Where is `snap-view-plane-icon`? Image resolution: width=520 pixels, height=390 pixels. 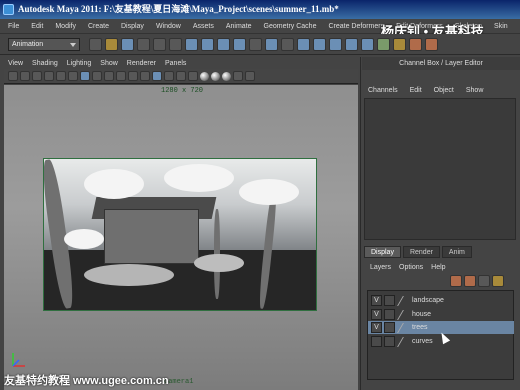 snap-view-plane-icon is located at coordinates (351, 44).